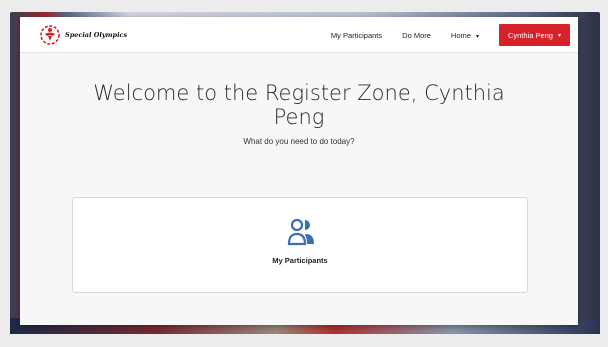  I want to click on card-label: My Participants, so click(300, 260).